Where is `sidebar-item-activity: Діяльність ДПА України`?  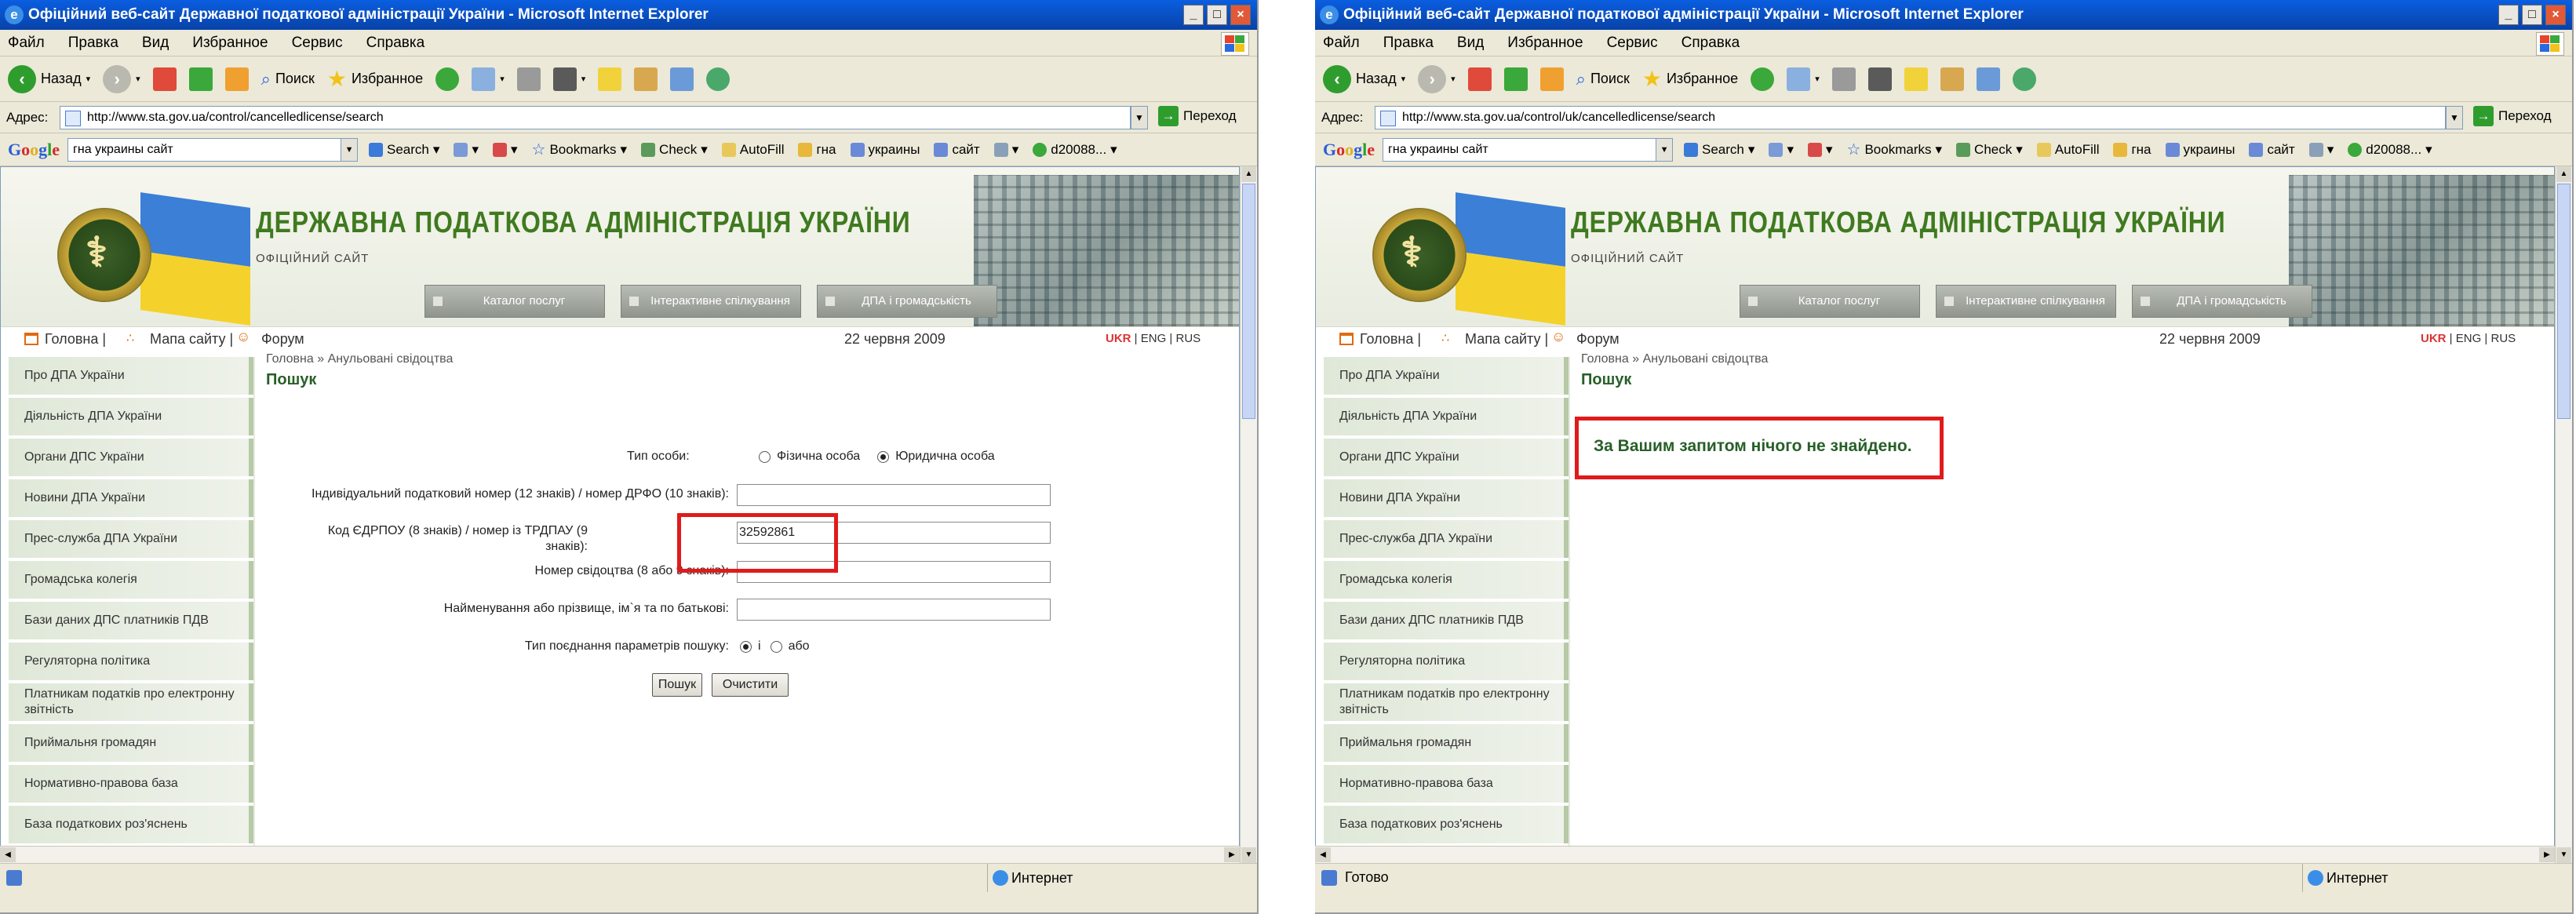
sidebar-item-activity: Діяльність ДПА України is located at coordinates (131, 417).